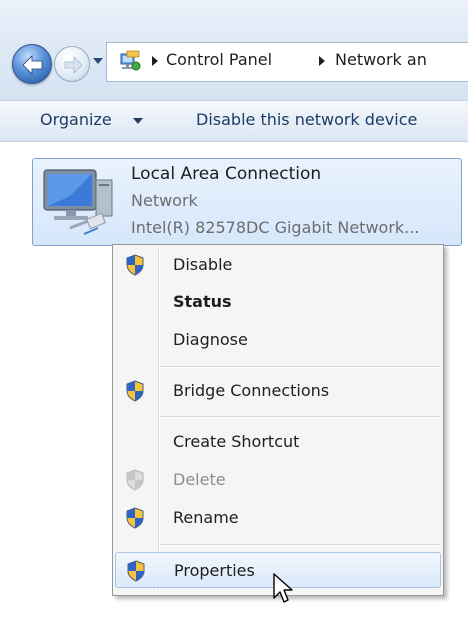  I want to click on disable-device-button: Disable this network device, so click(306, 119).